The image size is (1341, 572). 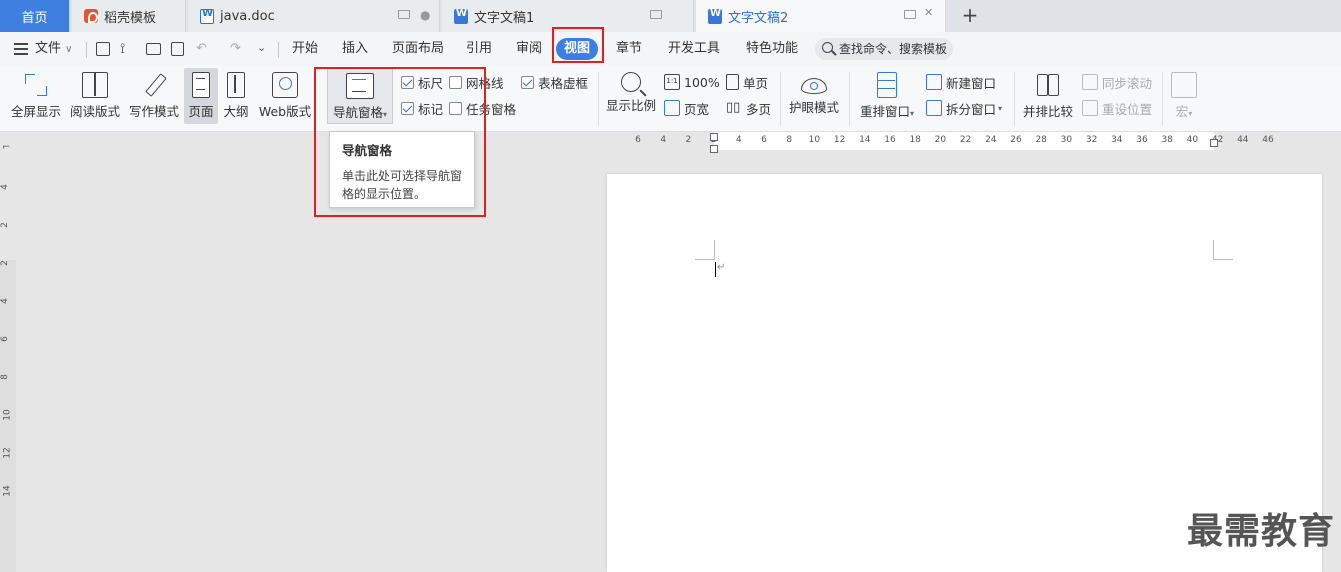 I want to click on highlight-view-tab, so click(x=578, y=45).